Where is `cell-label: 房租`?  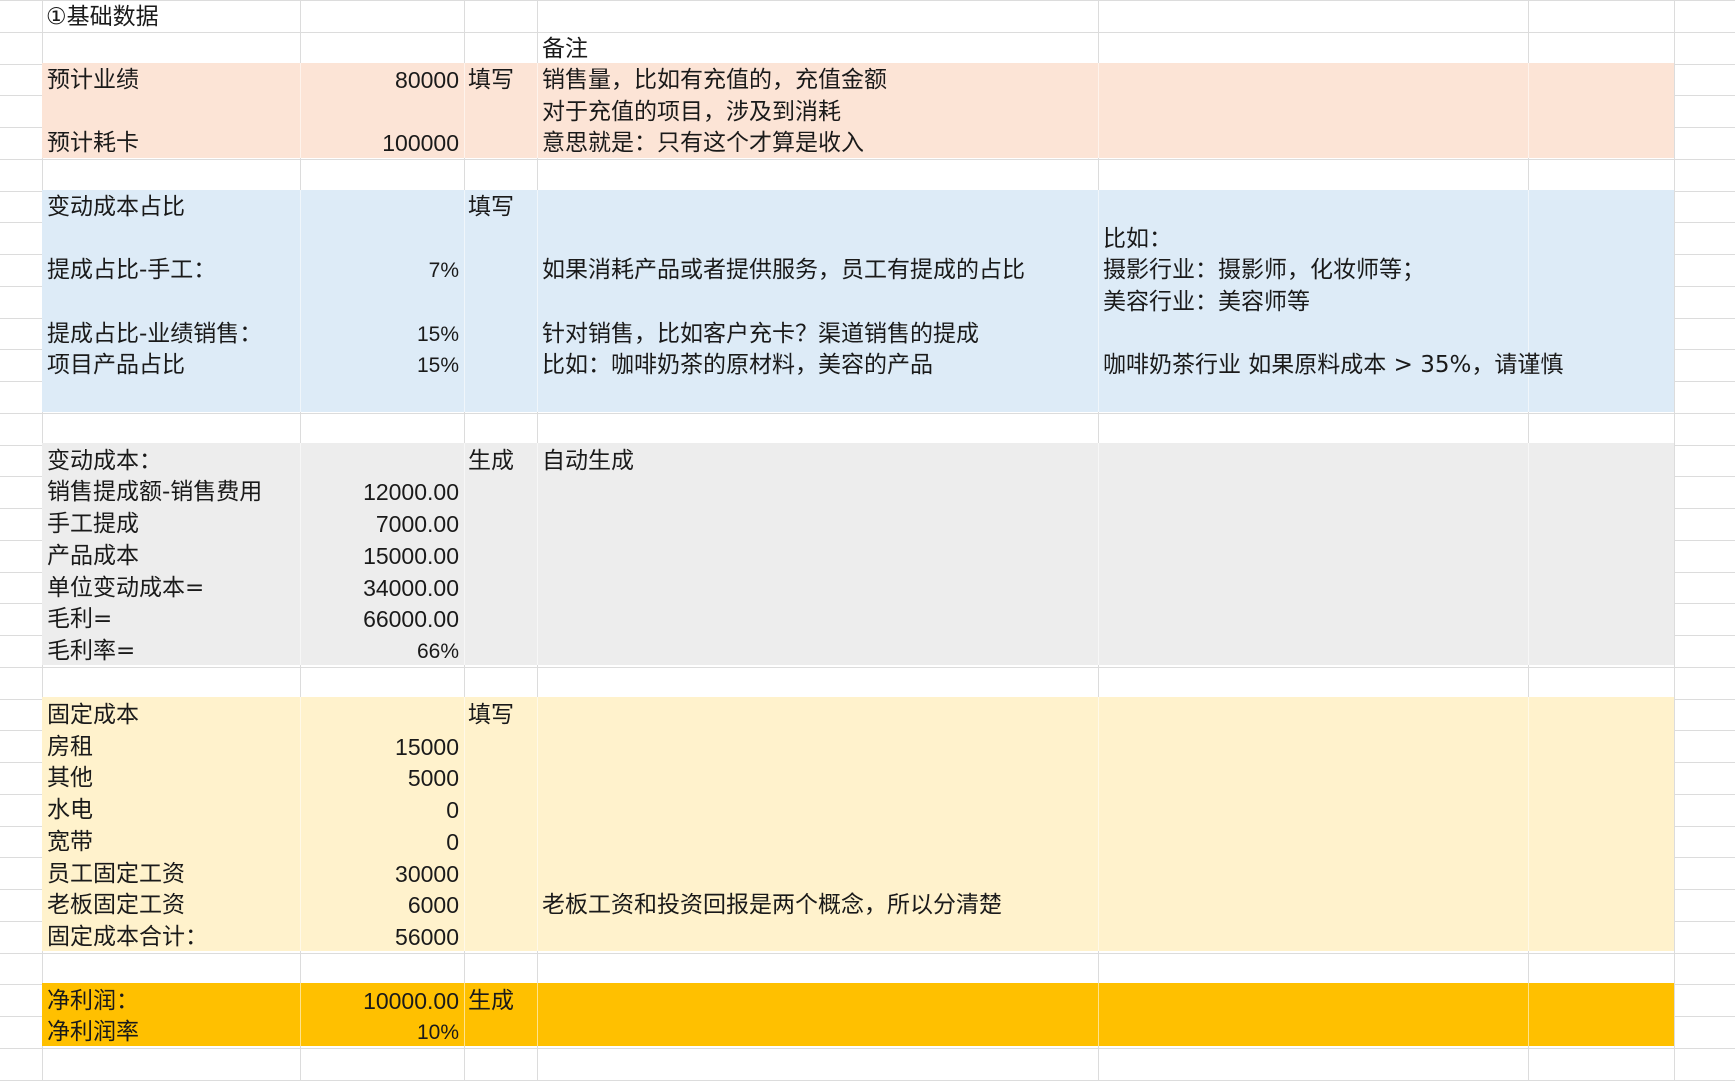 cell-label: 房租 is located at coordinates (70, 747).